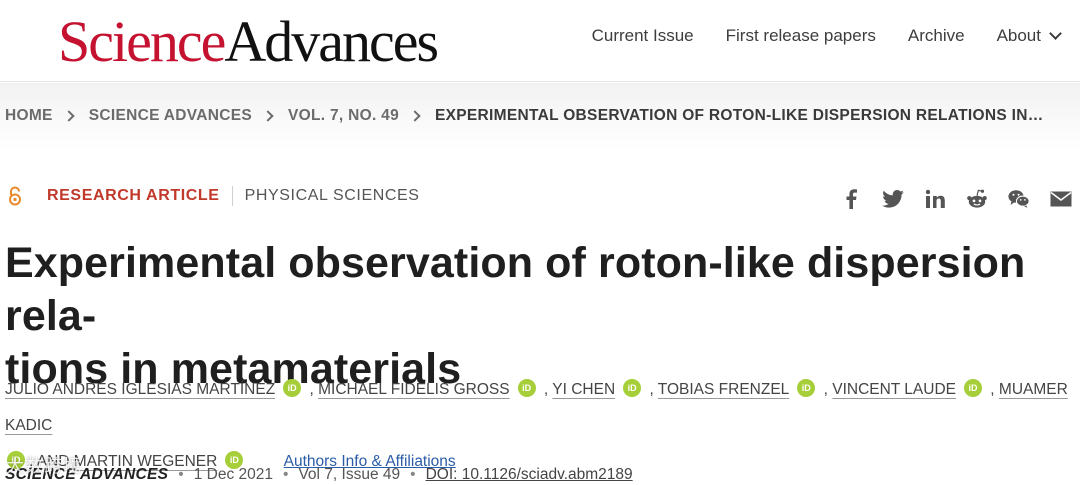 The image size is (1080, 485). What do you see at coordinates (29, 116) in the screenshot?
I see `breadcrumb-home: HOME` at bounding box center [29, 116].